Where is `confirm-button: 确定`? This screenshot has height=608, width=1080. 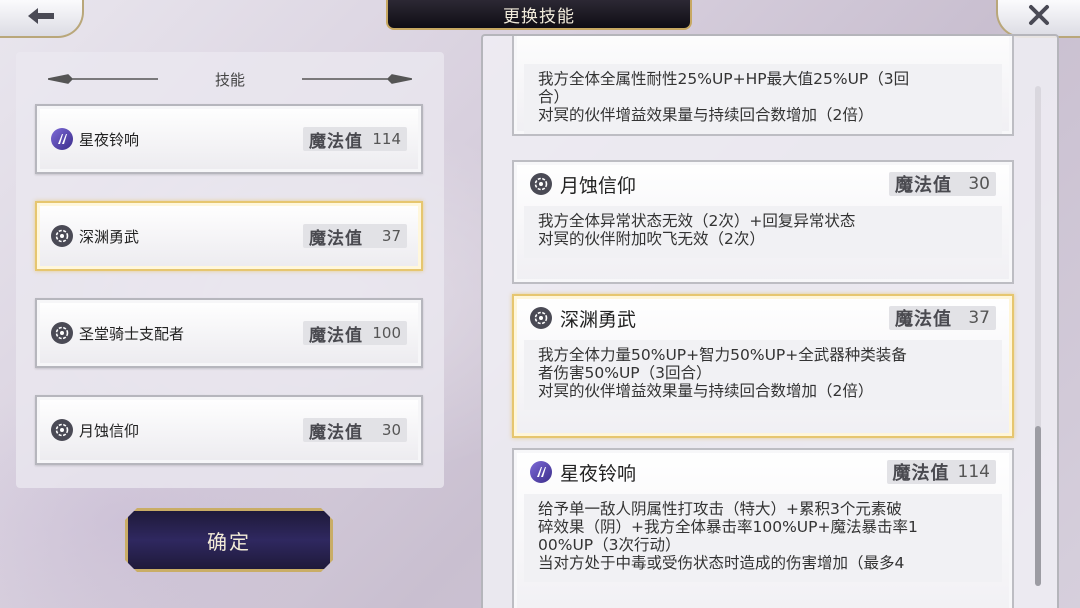 confirm-button: 确定 is located at coordinates (229, 540).